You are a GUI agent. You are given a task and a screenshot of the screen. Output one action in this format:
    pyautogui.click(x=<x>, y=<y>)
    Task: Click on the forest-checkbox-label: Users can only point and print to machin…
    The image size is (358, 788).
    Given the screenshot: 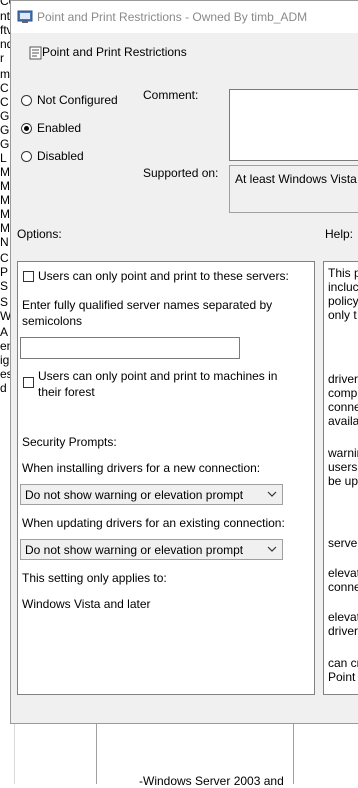 What is the action you would take?
    pyautogui.click(x=158, y=384)
    